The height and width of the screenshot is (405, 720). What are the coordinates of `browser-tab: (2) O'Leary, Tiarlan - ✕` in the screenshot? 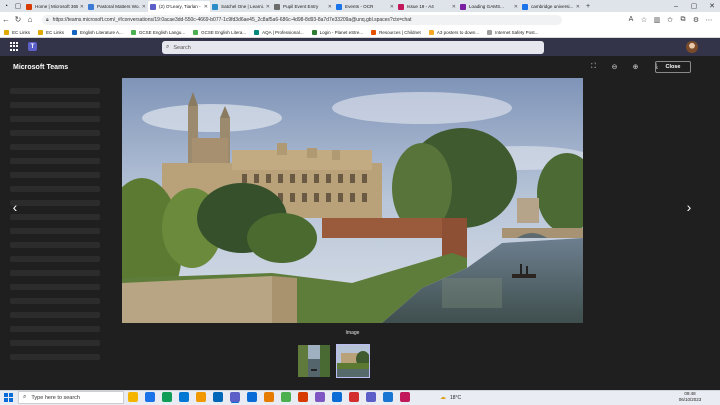 It's located at (179, 6).